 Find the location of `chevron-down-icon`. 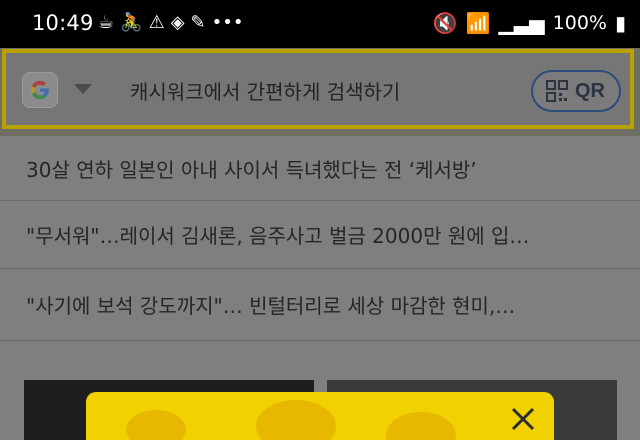

chevron-down-icon is located at coordinates (83, 89).